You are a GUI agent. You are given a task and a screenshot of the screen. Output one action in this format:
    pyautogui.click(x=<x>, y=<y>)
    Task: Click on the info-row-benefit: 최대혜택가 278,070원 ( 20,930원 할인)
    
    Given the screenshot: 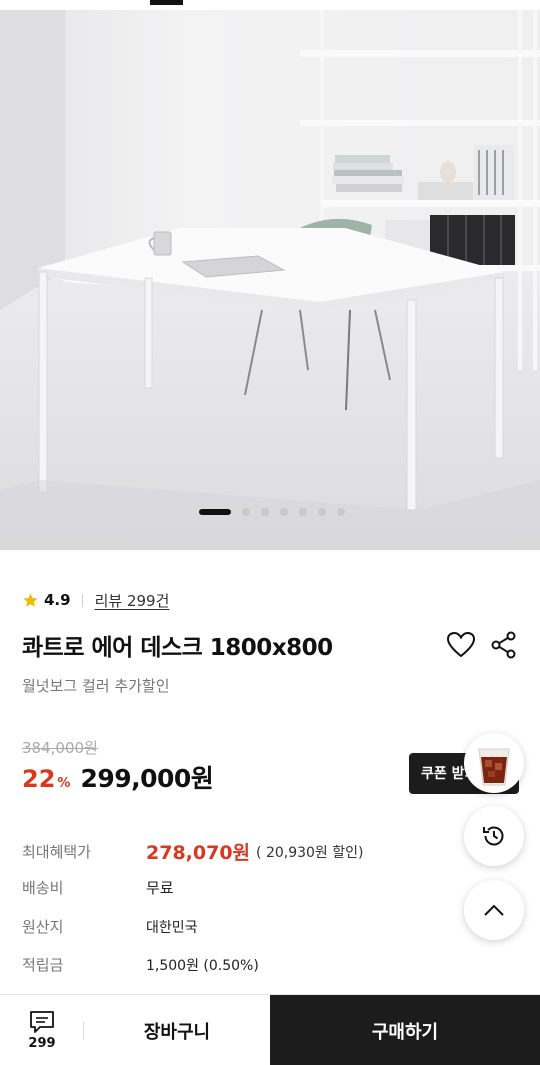 What is the action you would take?
    pyautogui.click(x=192, y=851)
    